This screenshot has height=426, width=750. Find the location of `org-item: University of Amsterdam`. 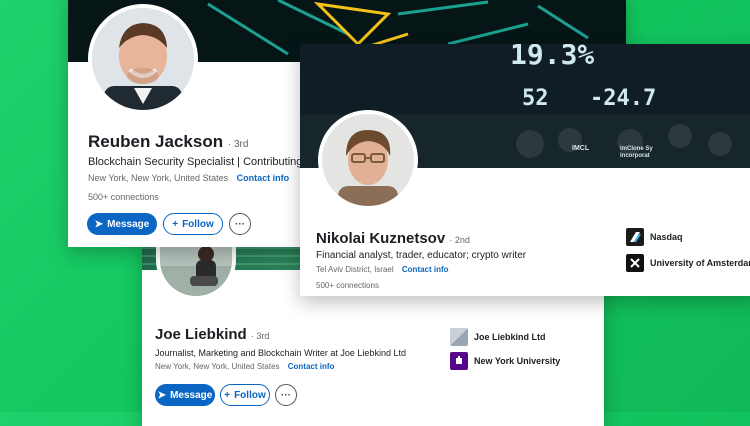

org-item: University of Amsterdam is located at coordinates (688, 263).